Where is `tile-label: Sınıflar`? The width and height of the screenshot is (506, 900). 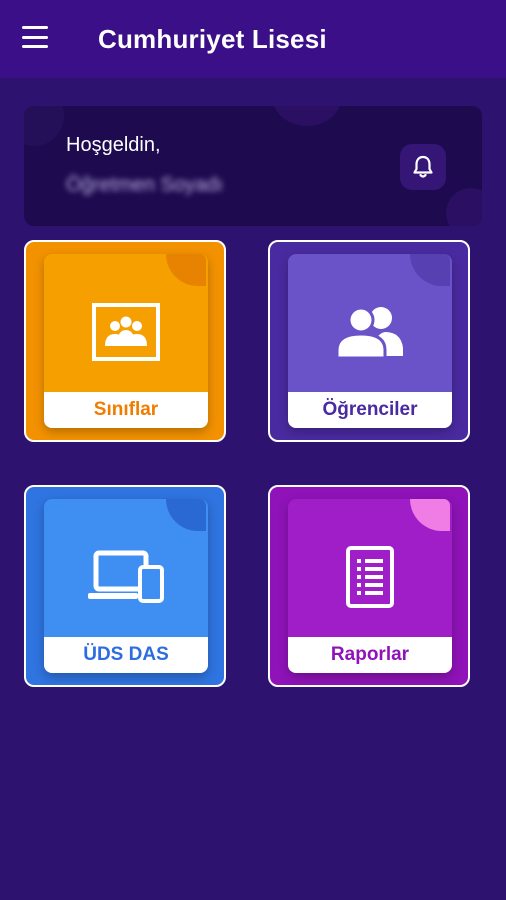
tile-label: Sınıflar is located at coordinates (126, 410).